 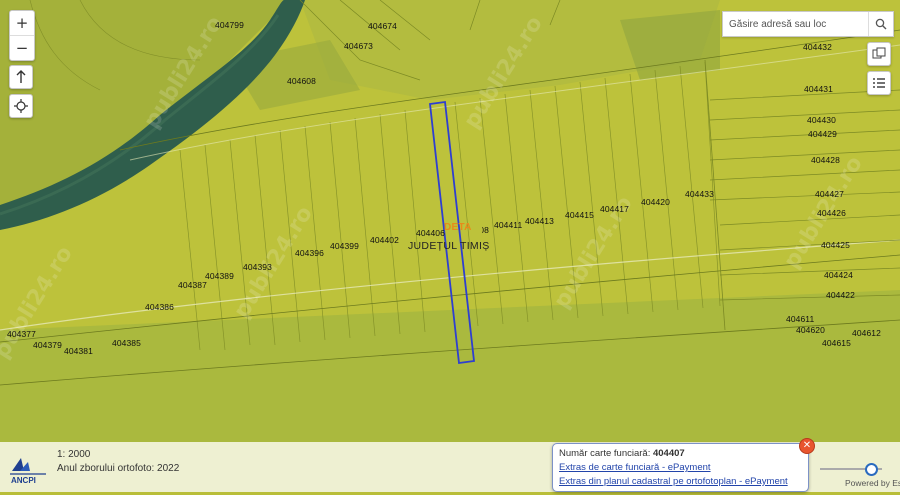 What do you see at coordinates (818, 89) in the screenshot?
I see `parcel-label: 404431` at bounding box center [818, 89].